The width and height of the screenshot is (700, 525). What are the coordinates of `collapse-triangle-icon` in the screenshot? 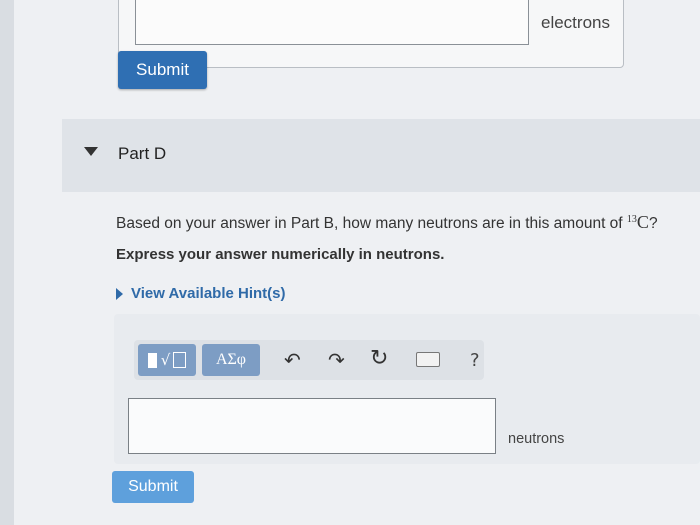 It's located at (91, 151).